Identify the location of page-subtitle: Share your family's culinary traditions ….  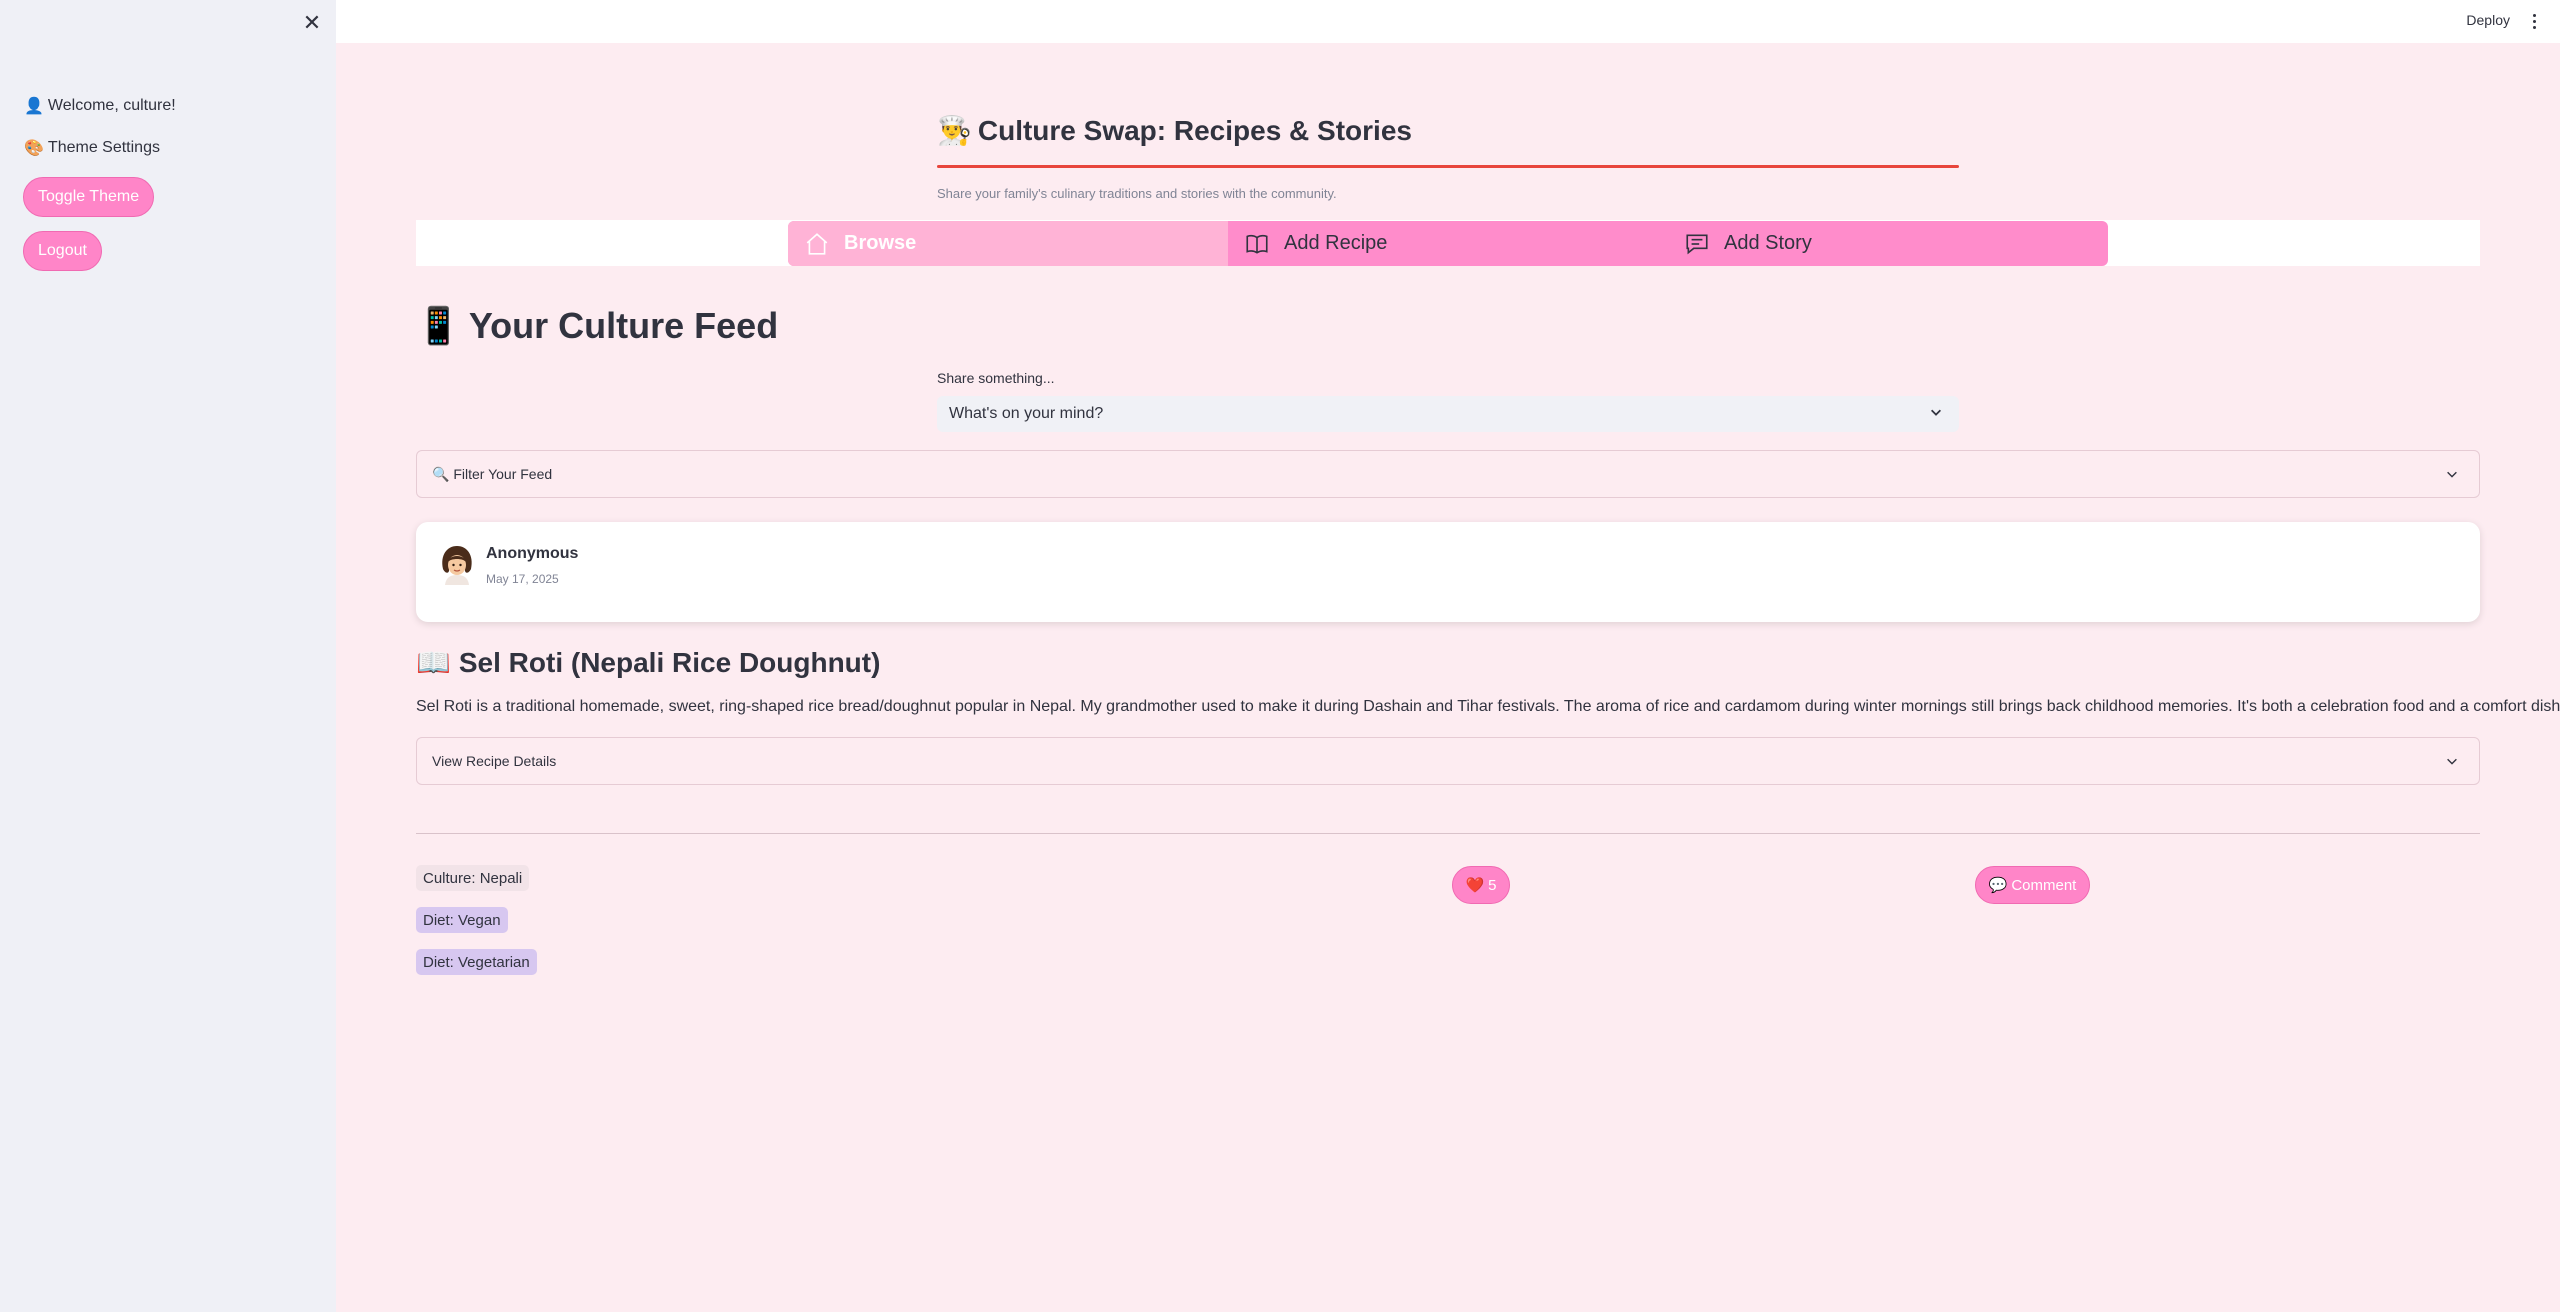
(1137, 193).